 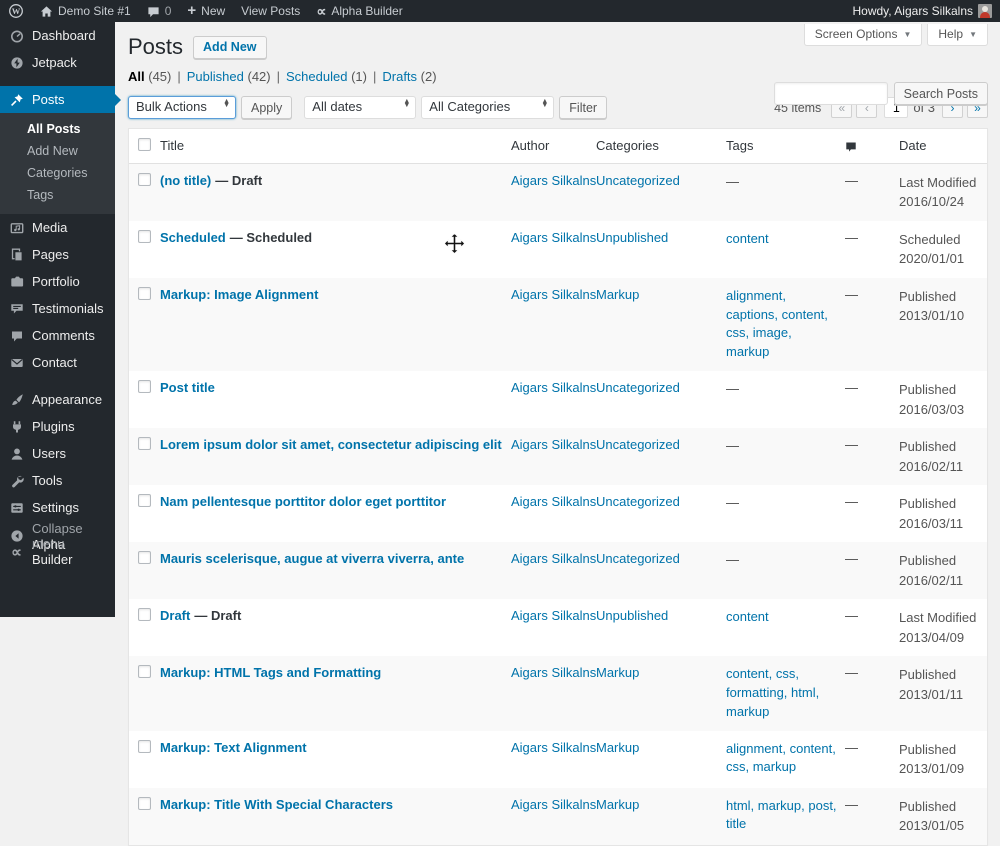 What do you see at coordinates (359, 11) in the screenshot?
I see `alpha-builder-menu: ∝ Alpha Builder` at bounding box center [359, 11].